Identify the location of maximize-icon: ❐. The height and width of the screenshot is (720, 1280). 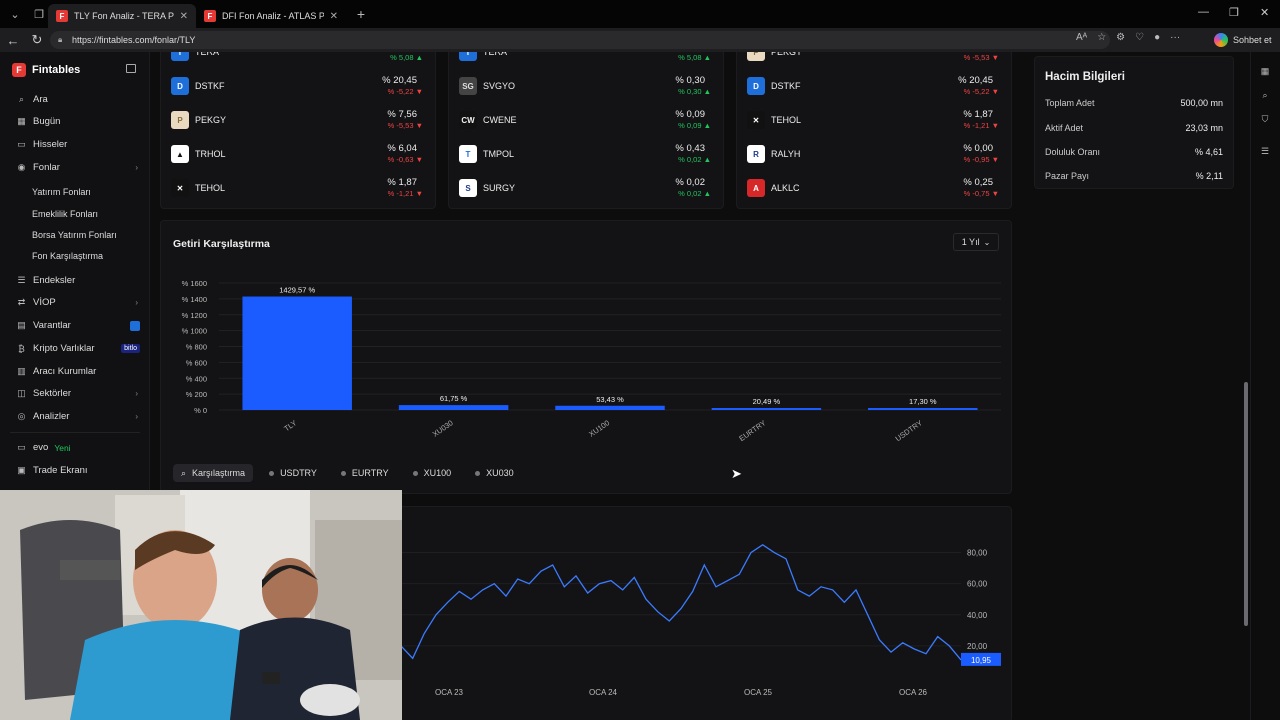
(1234, 12).